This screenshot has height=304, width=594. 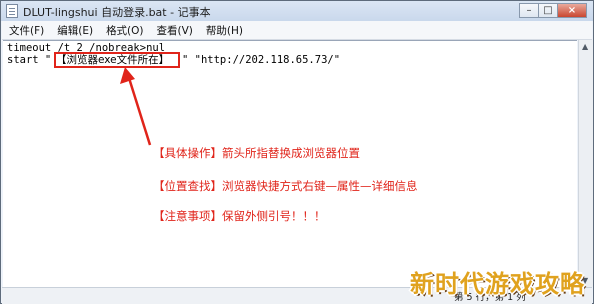 What do you see at coordinates (548, 10) in the screenshot?
I see `maximize-button: □` at bounding box center [548, 10].